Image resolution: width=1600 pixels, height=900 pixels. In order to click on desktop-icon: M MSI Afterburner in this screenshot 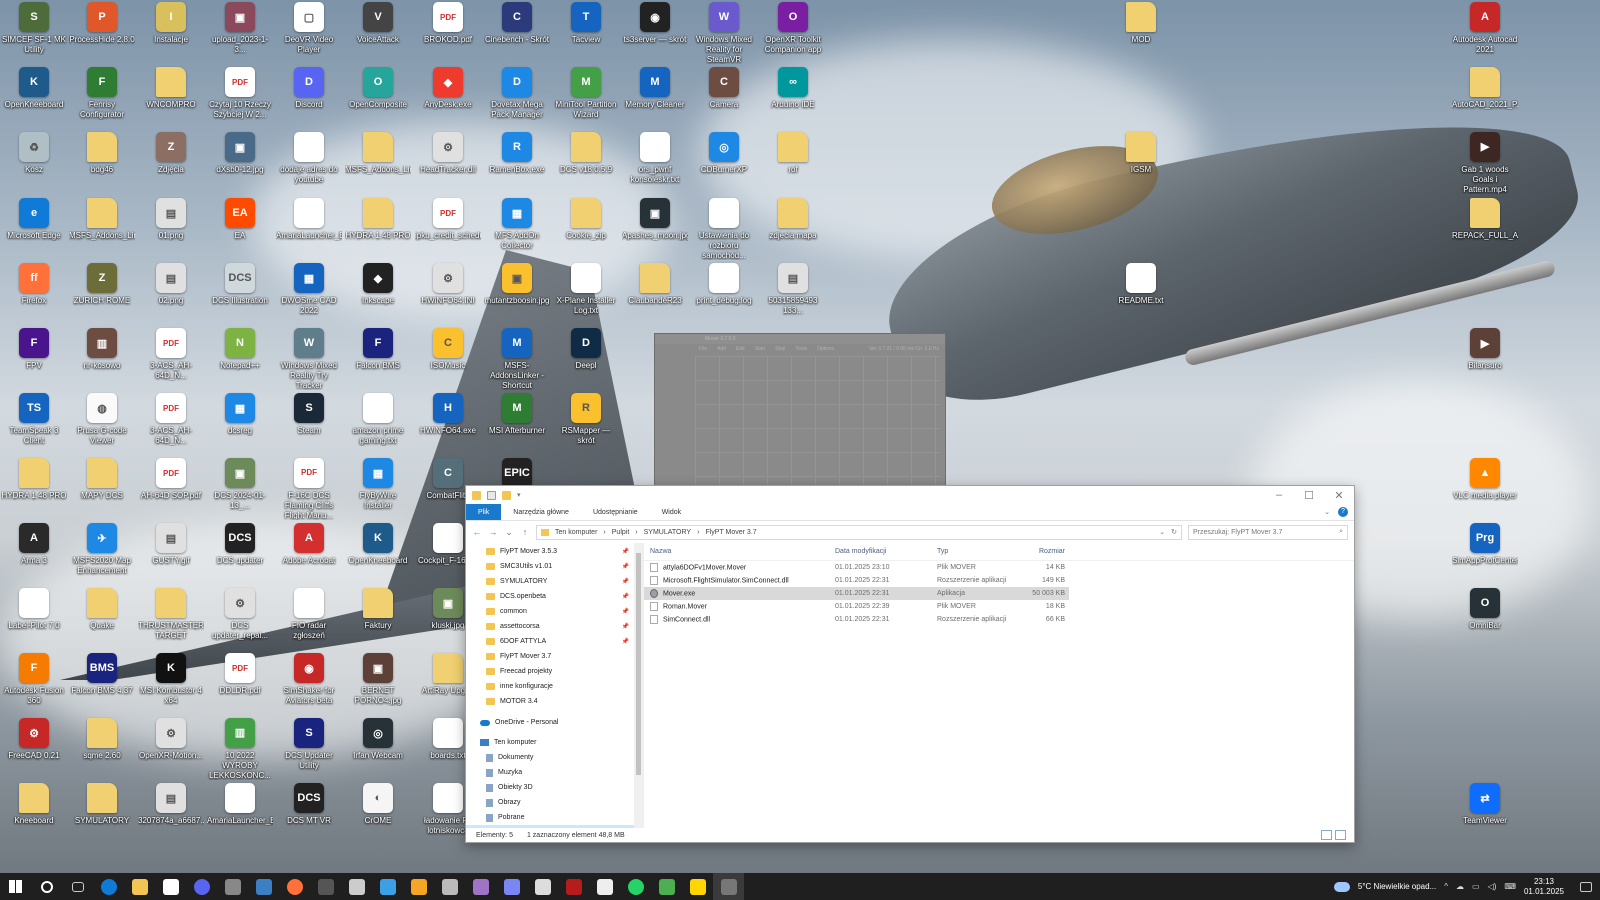, I will do `click(517, 424)`.